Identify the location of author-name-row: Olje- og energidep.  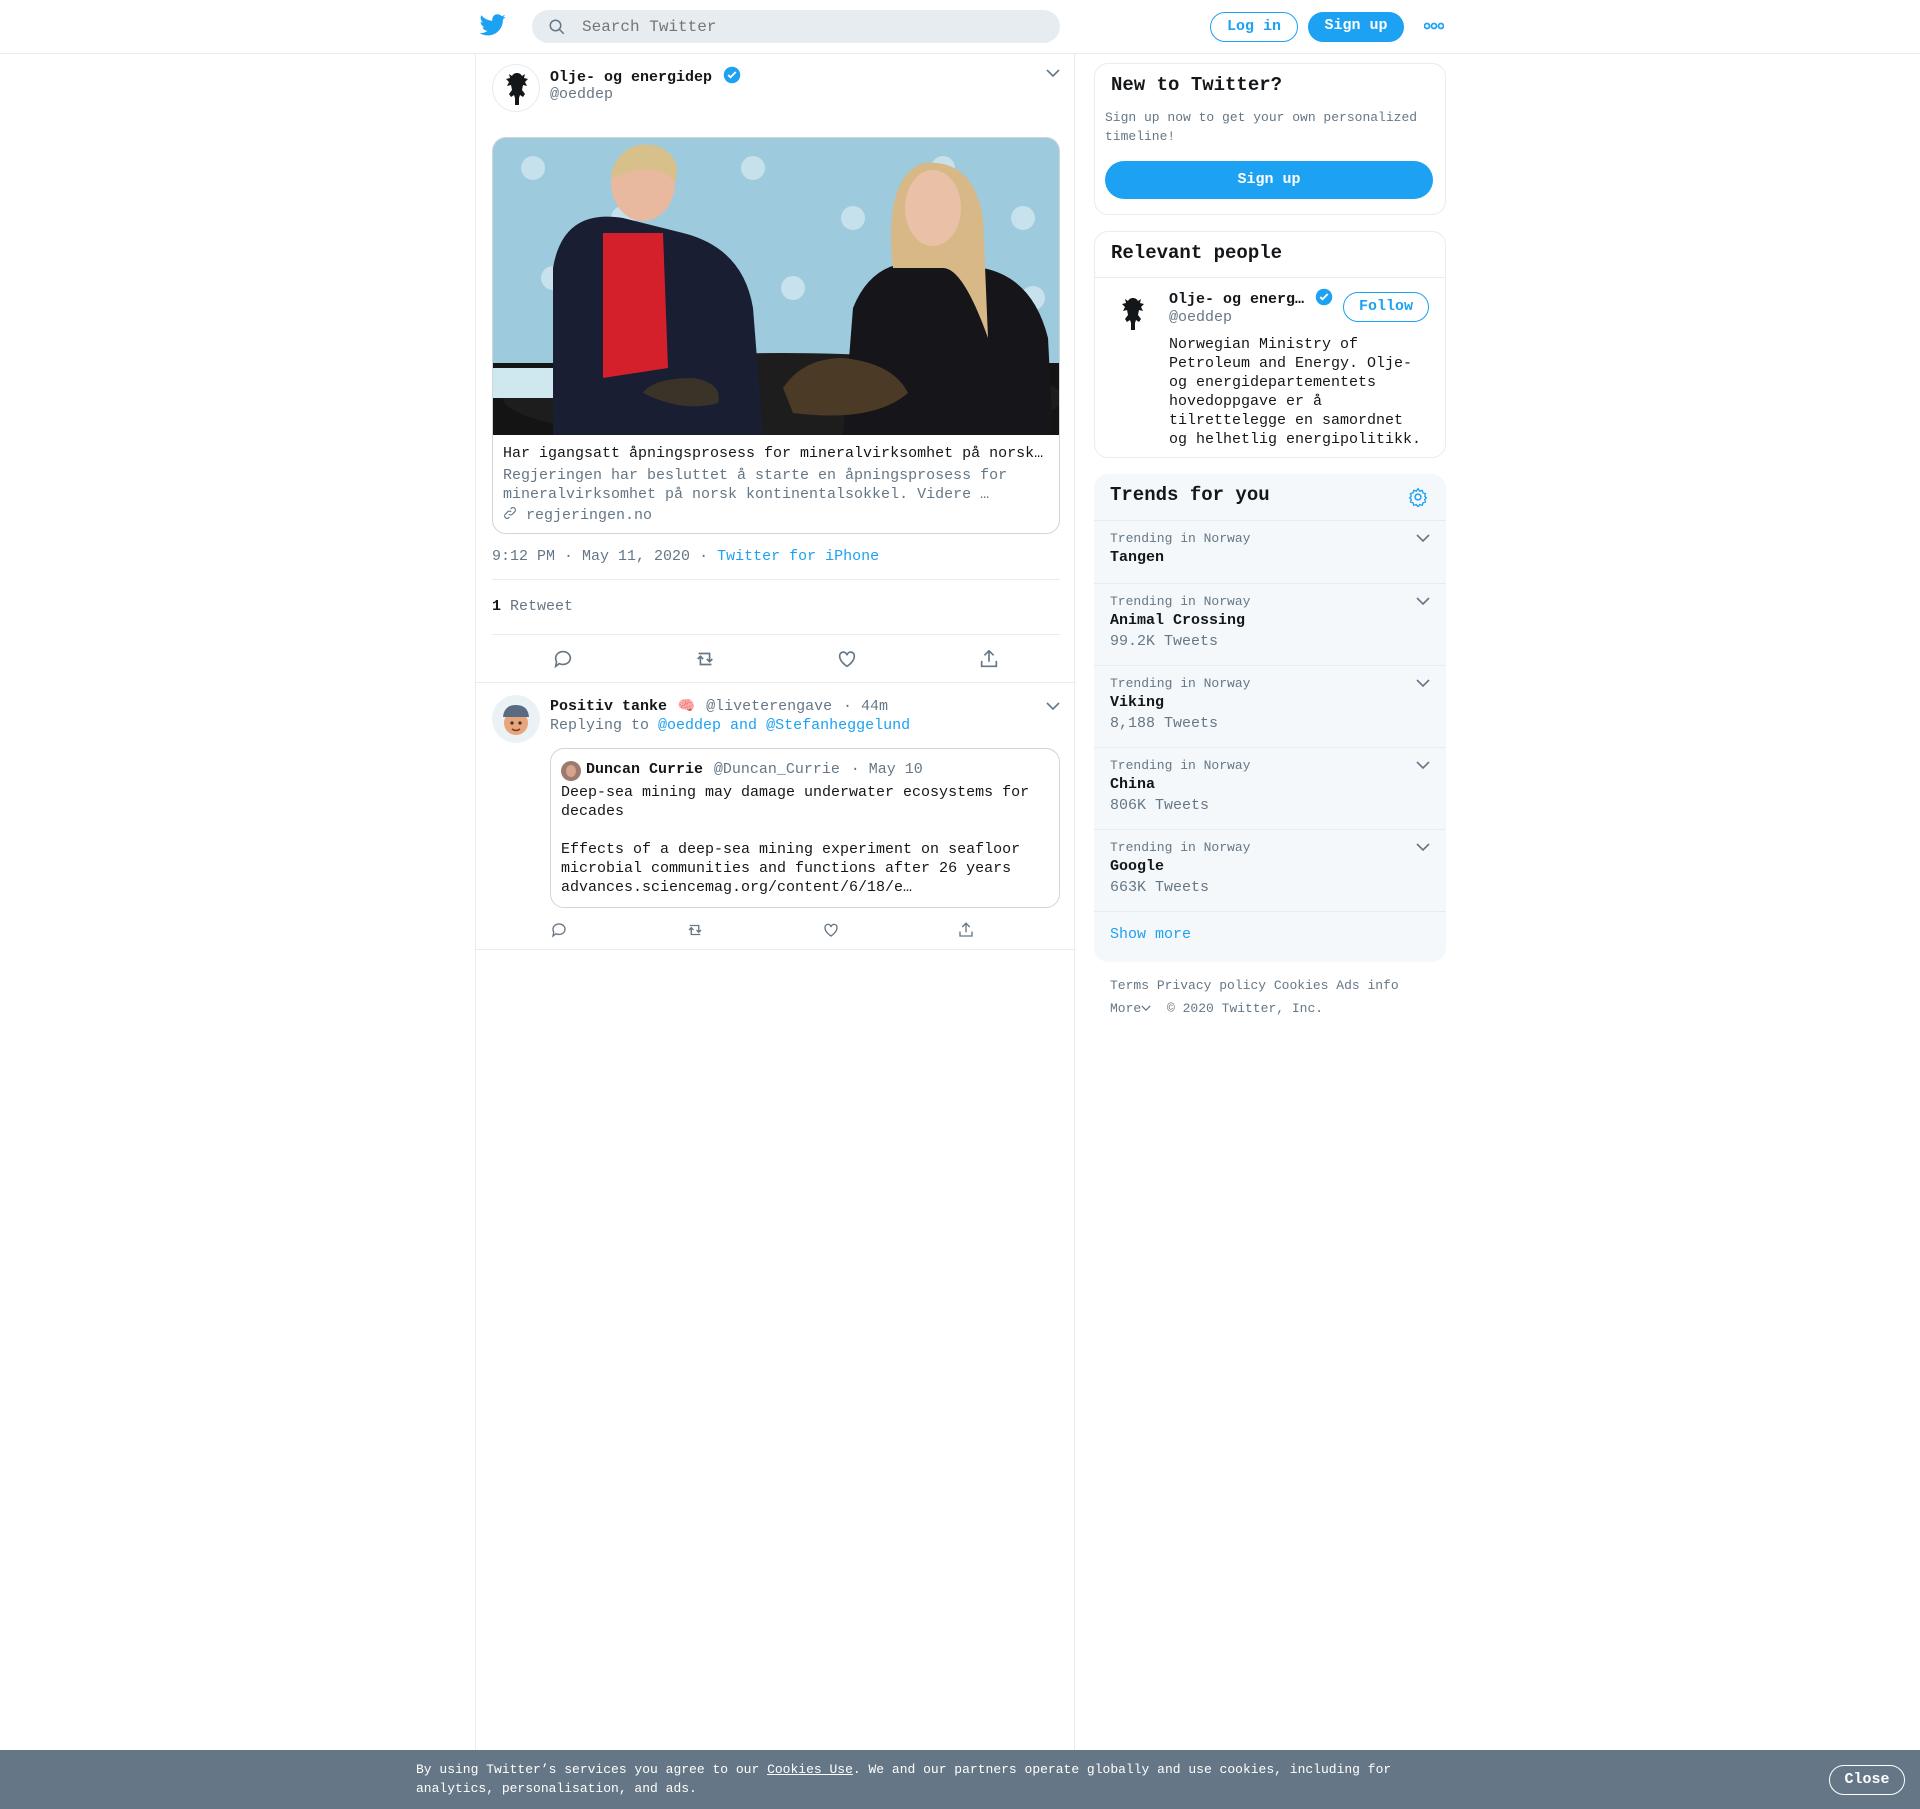
(645, 76).